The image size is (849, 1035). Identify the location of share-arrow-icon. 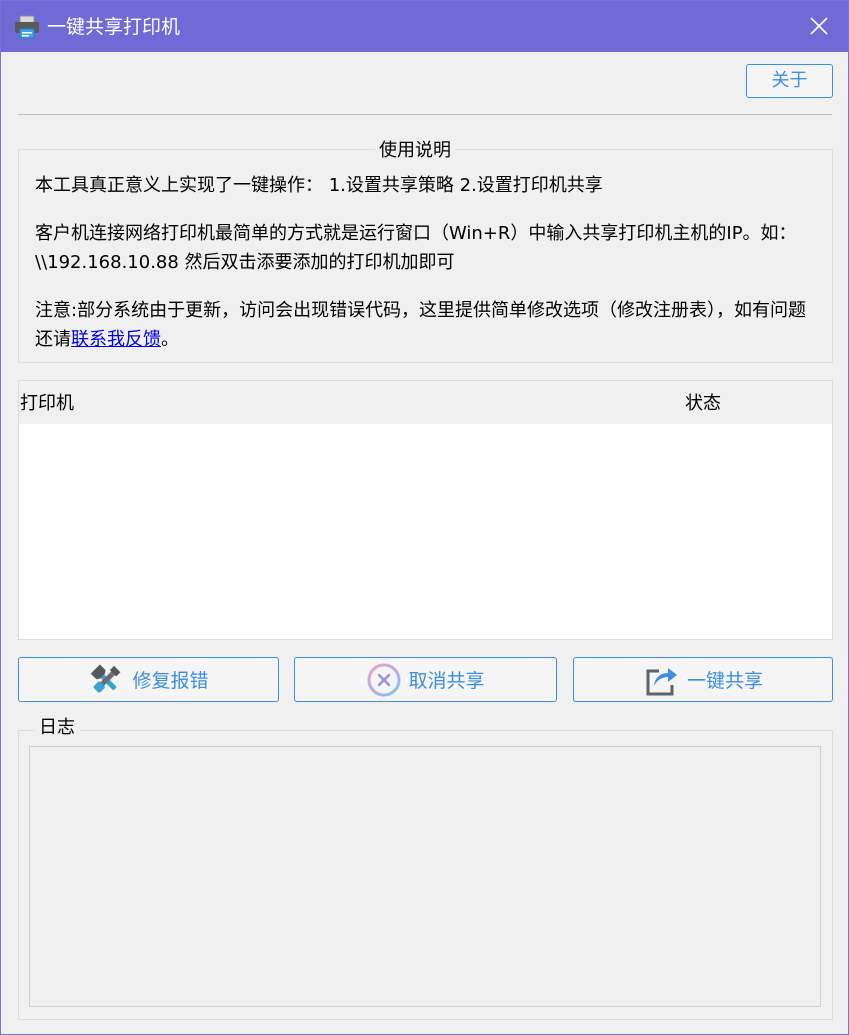
(661, 681).